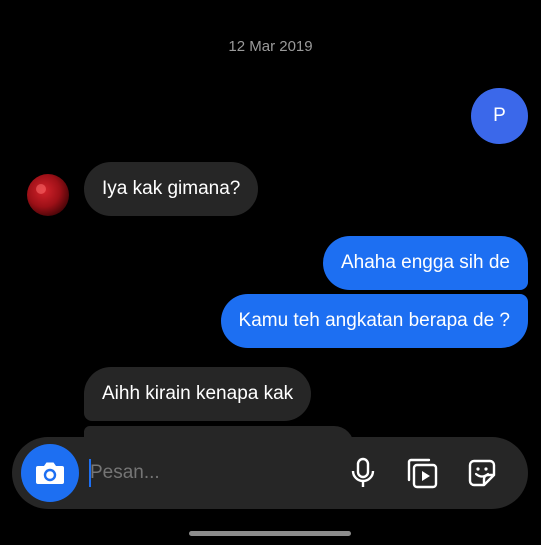 This screenshot has width=541, height=545. I want to click on camera-button, so click(50, 473).